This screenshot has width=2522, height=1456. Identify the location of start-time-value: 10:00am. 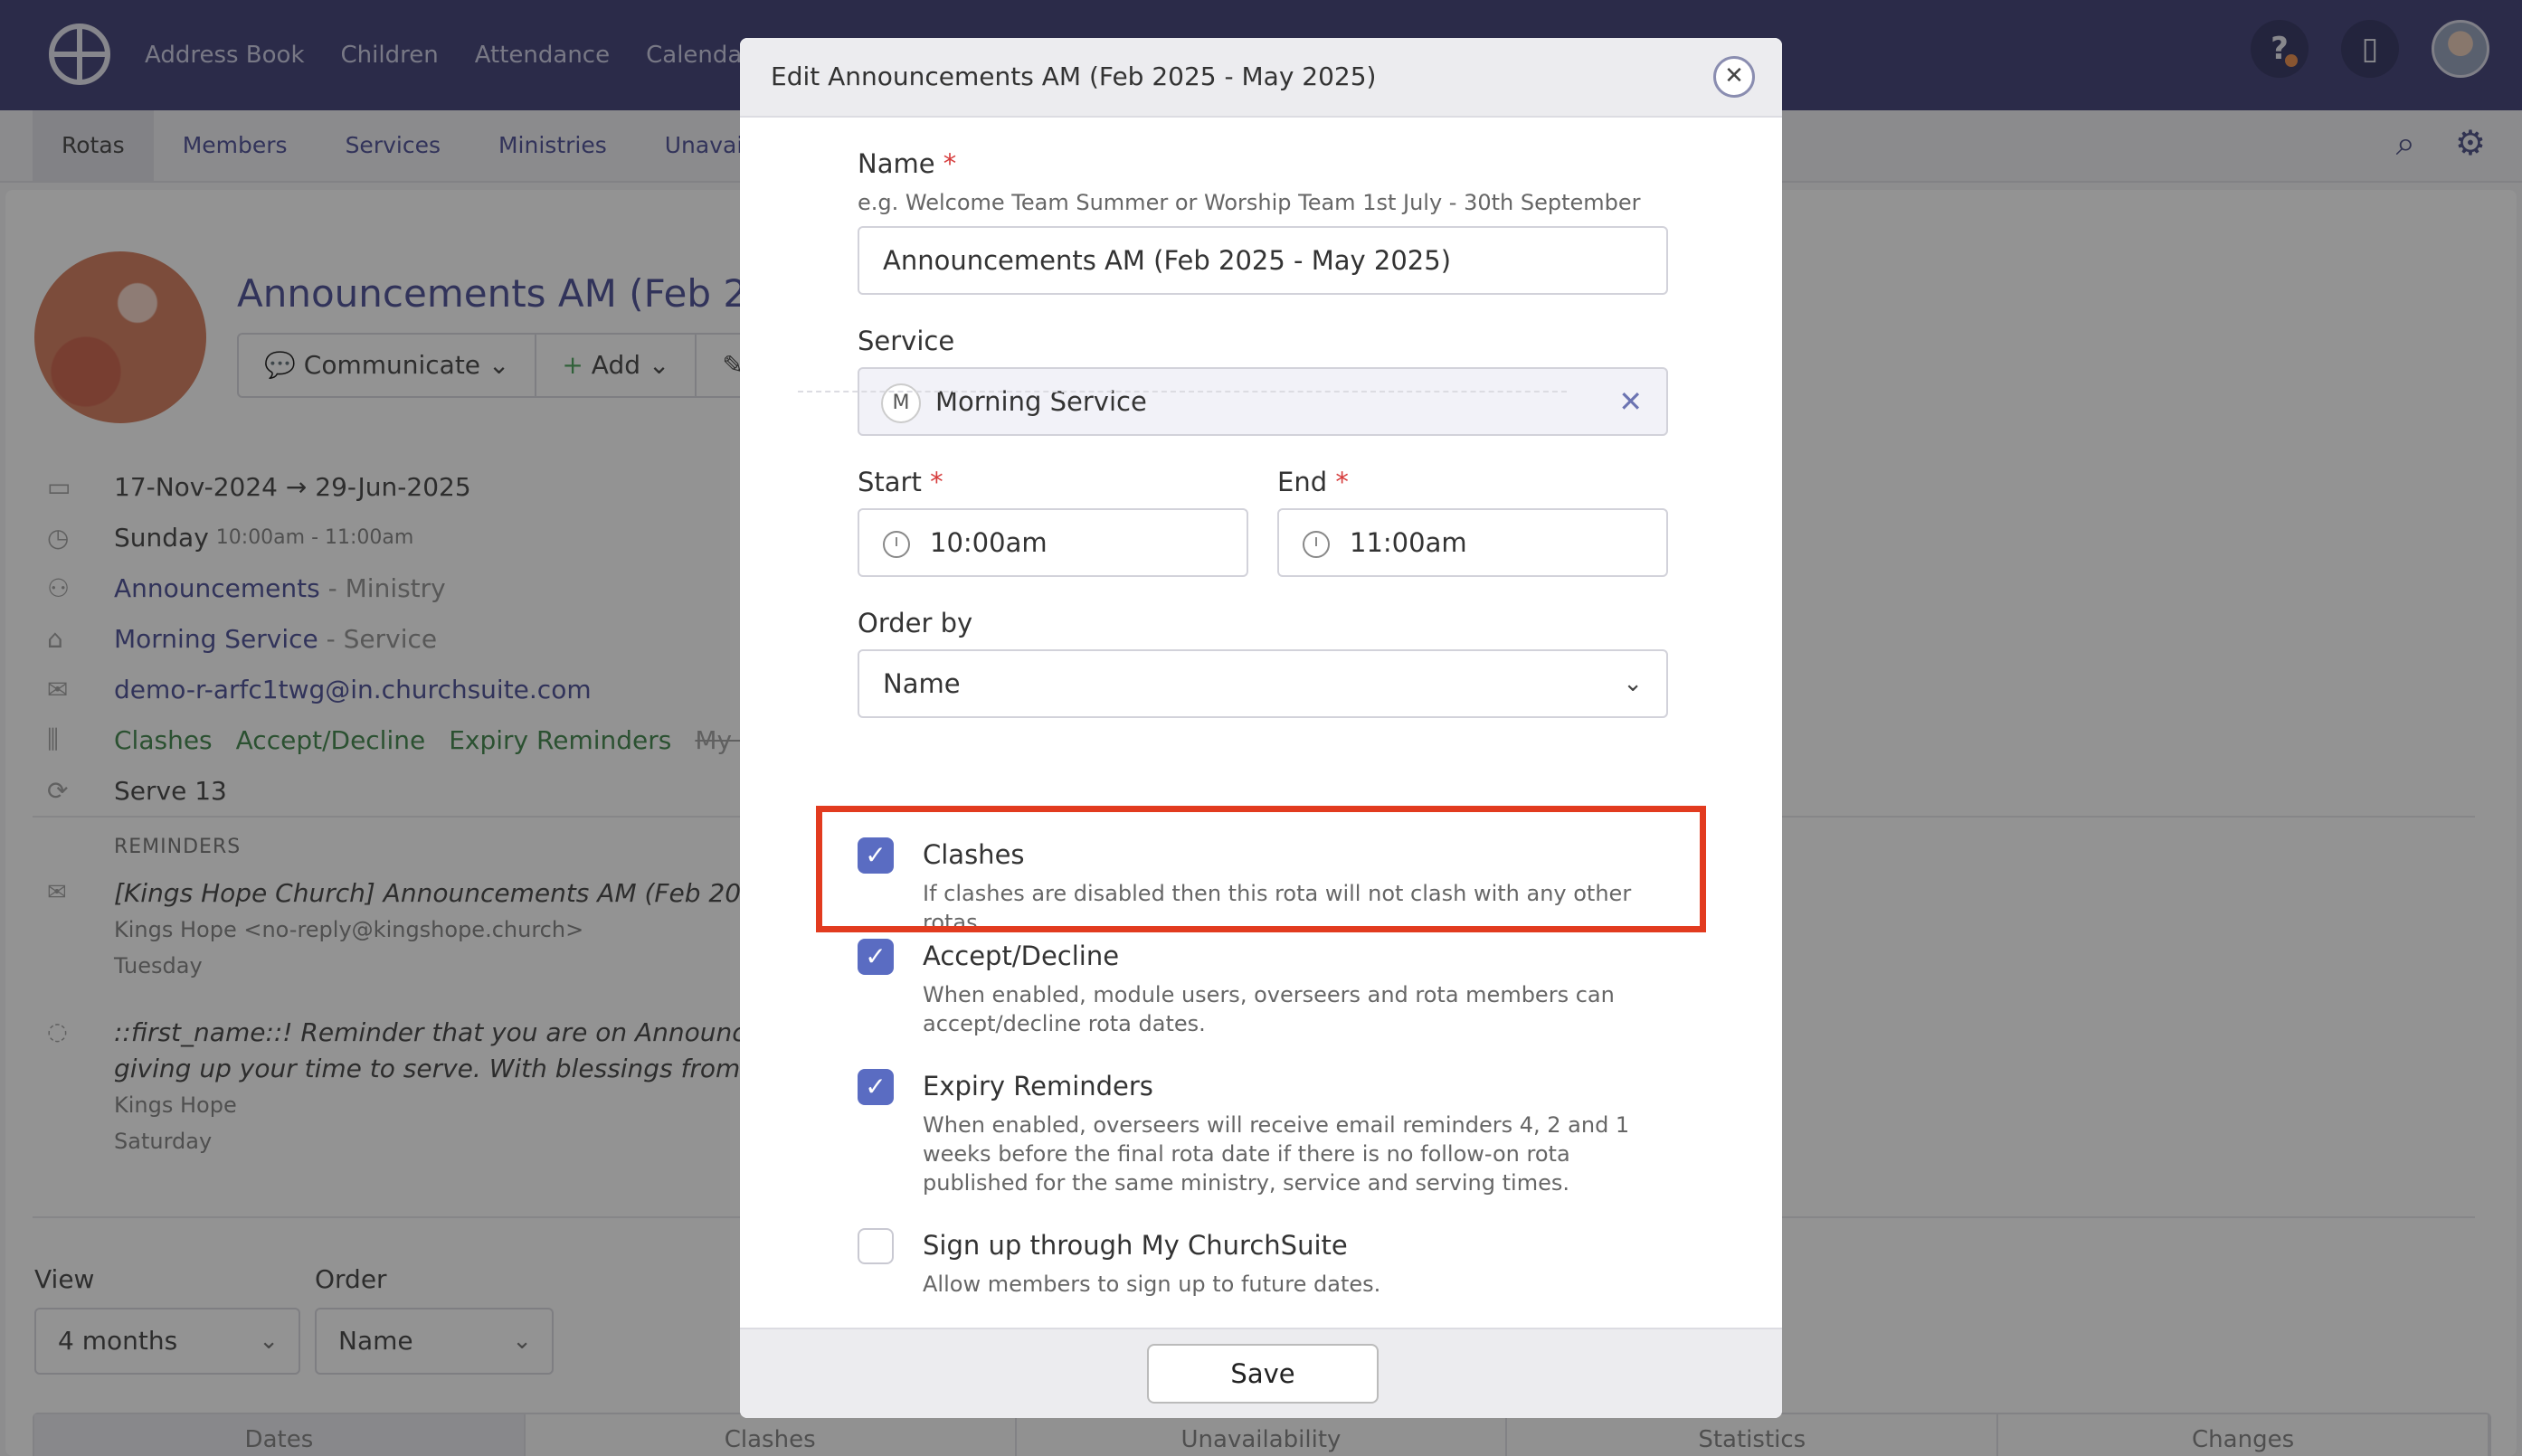
(989, 542).